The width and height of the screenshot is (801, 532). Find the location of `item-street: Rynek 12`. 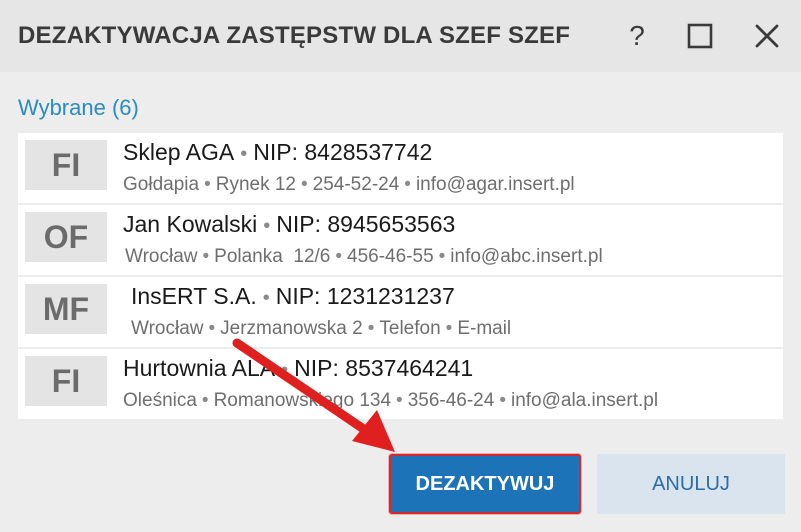

item-street: Rynek 12 is located at coordinates (255, 184).